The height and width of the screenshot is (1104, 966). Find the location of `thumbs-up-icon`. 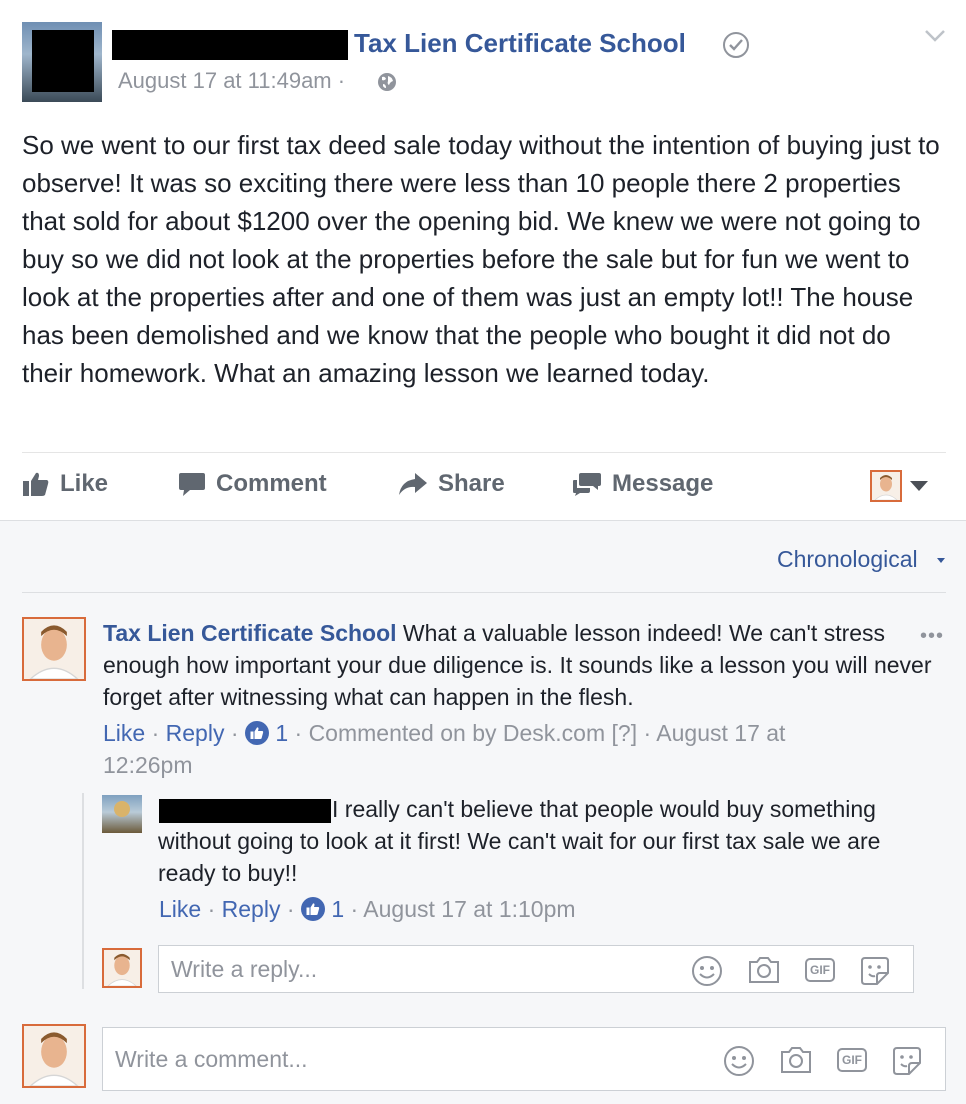

thumbs-up-icon is located at coordinates (36, 484).